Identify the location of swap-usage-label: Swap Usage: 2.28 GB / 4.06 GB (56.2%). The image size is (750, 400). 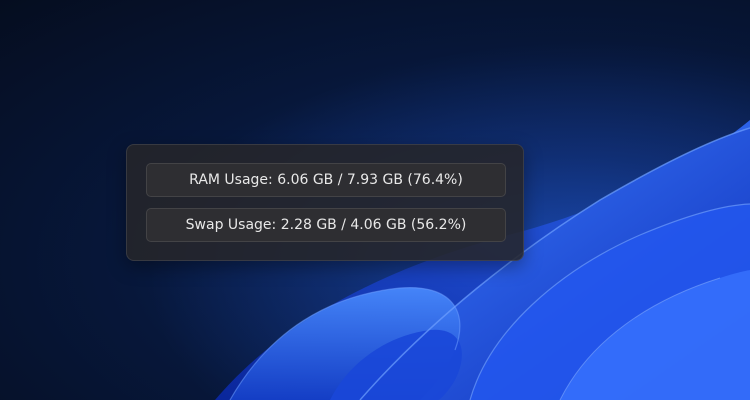
(326, 225).